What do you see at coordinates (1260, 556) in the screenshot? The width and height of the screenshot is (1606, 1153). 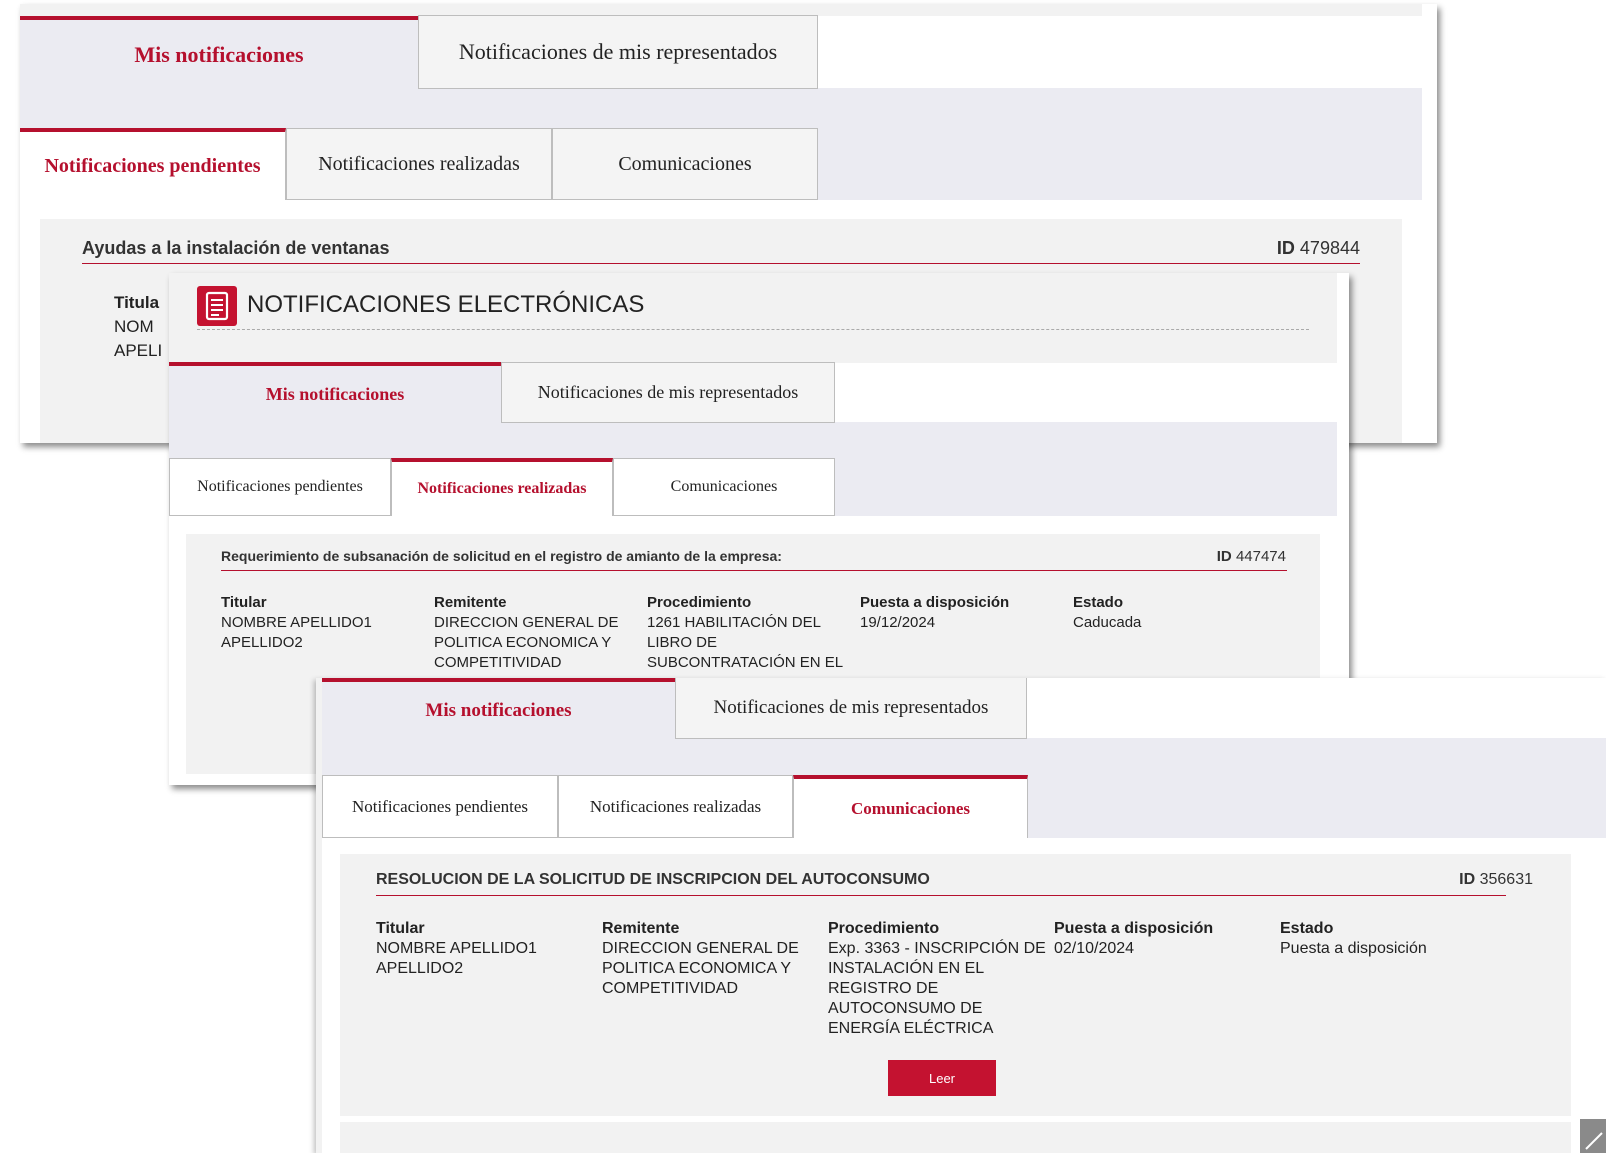 I see `card-id-value: 447474` at bounding box center [1260, 556].